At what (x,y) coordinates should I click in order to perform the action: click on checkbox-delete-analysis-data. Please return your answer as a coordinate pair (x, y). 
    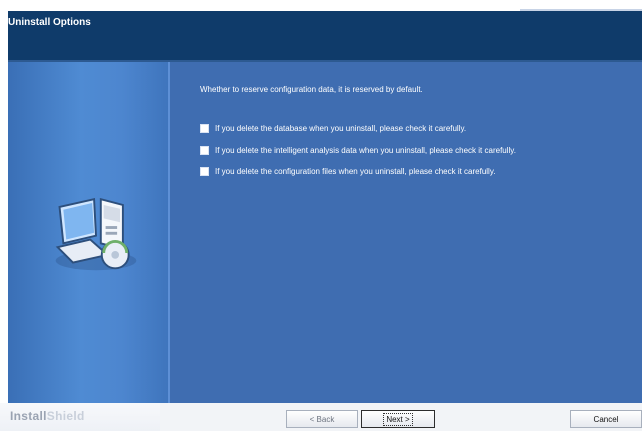
    Looking at the image, I should click on (204, 150).